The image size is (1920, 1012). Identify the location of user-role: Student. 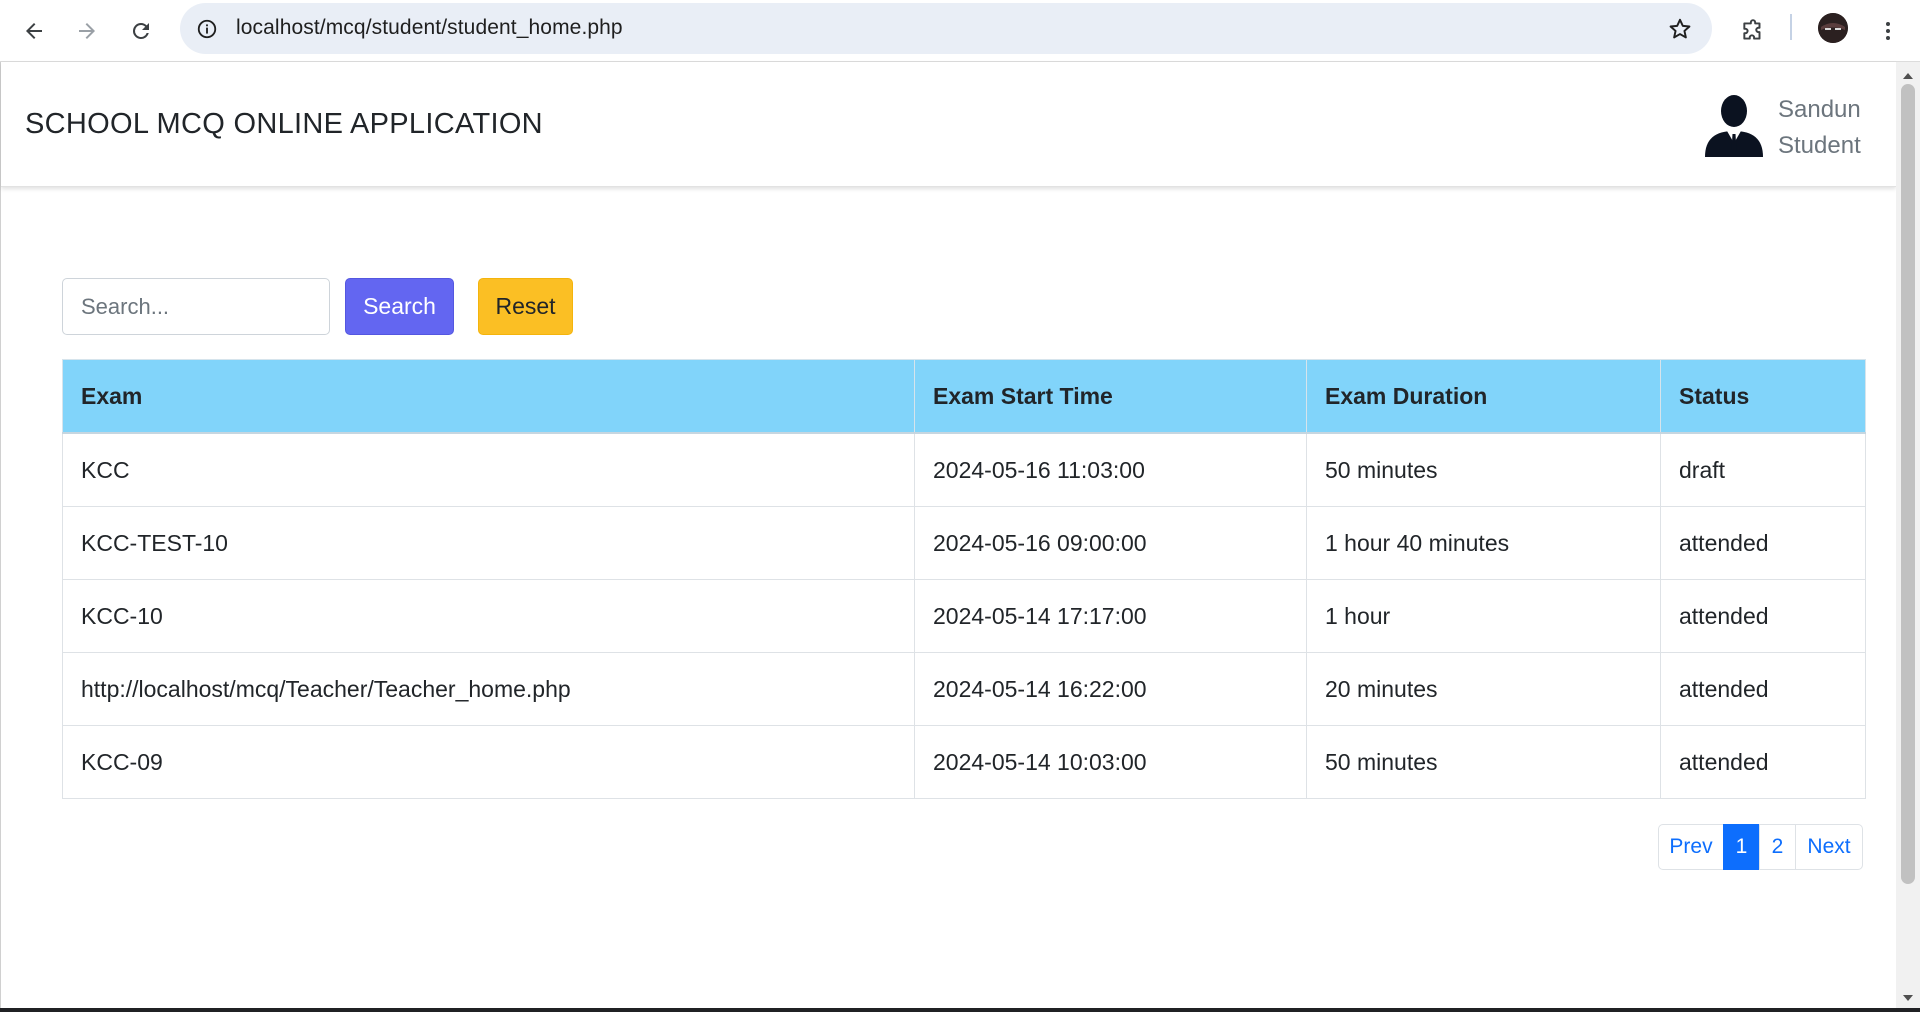
(1819, 145).